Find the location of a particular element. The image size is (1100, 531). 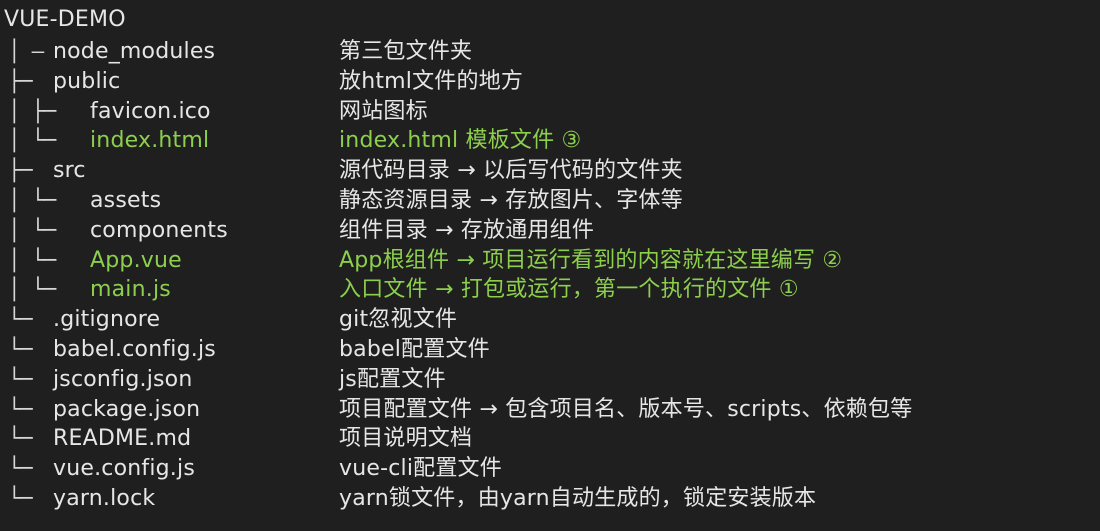

file-description-readme: 项目说明文档 is located at coordinates (406, 439).